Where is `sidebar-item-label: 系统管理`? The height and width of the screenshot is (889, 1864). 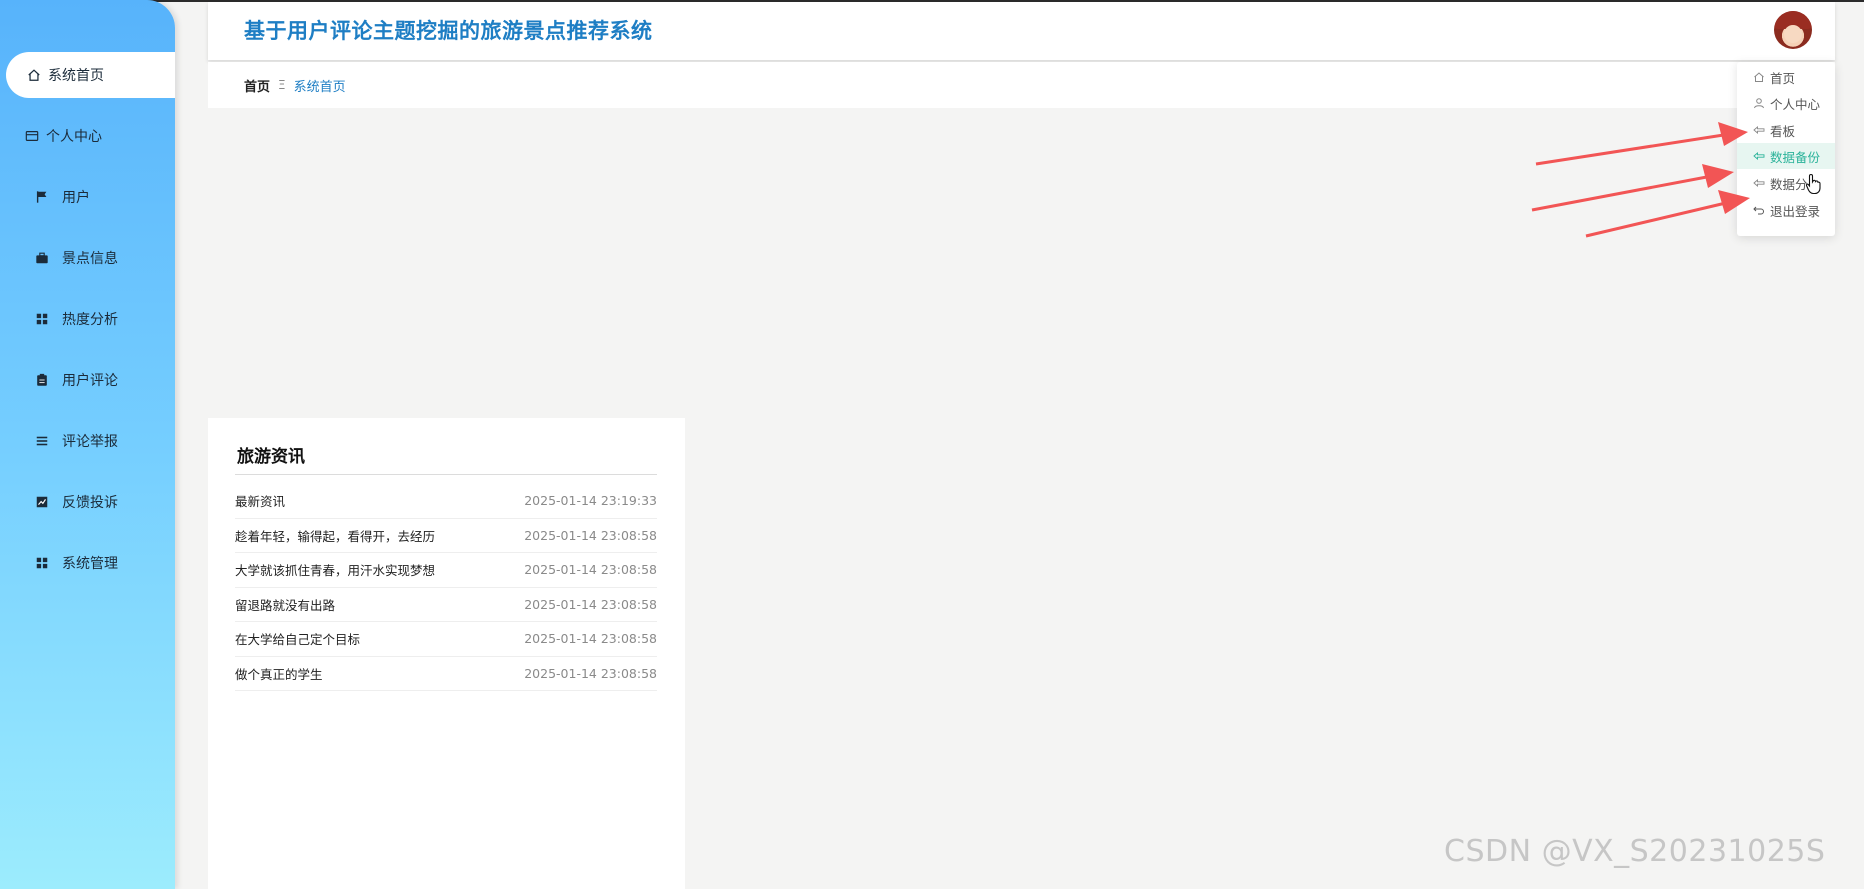
sidebar-item-label: 系统管理 is located at coordinates (90, 564).